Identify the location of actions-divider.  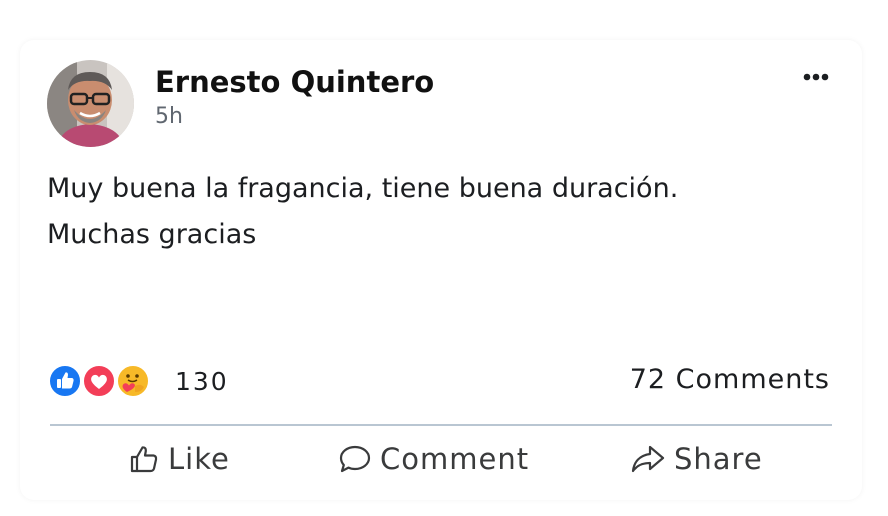
(441, 425).